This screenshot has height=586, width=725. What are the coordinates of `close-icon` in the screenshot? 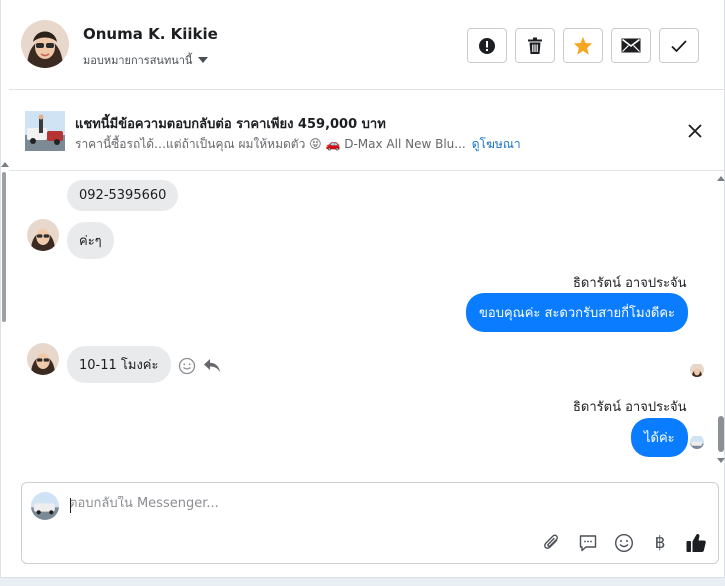 It's located at (695, 131).